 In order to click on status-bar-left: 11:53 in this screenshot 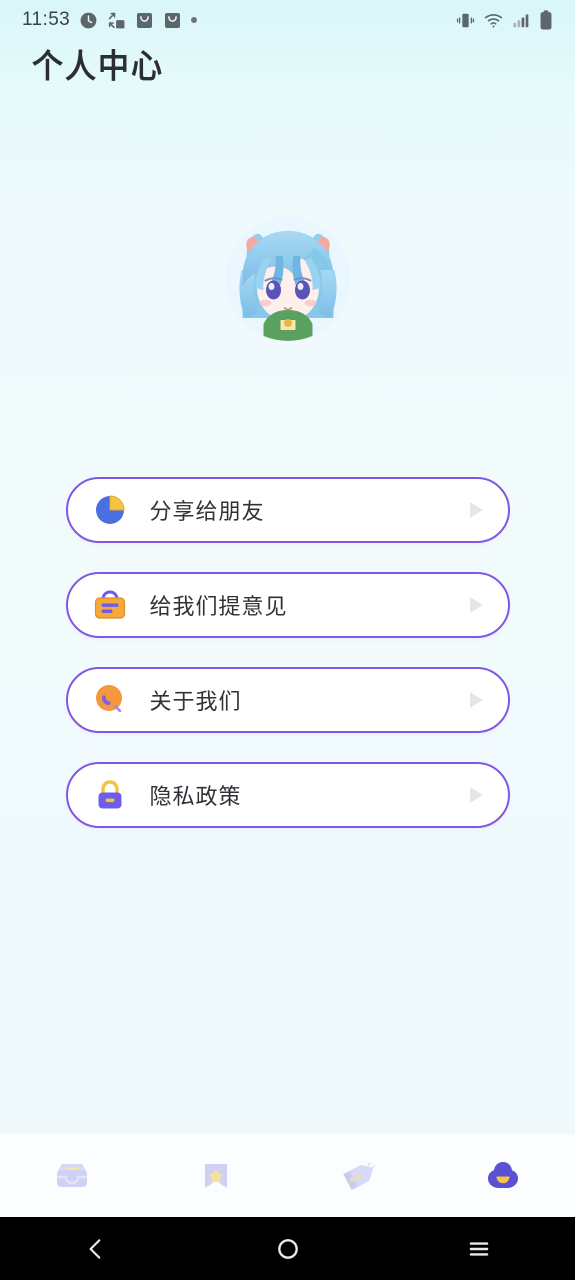, I will do `click(110, 20)`.